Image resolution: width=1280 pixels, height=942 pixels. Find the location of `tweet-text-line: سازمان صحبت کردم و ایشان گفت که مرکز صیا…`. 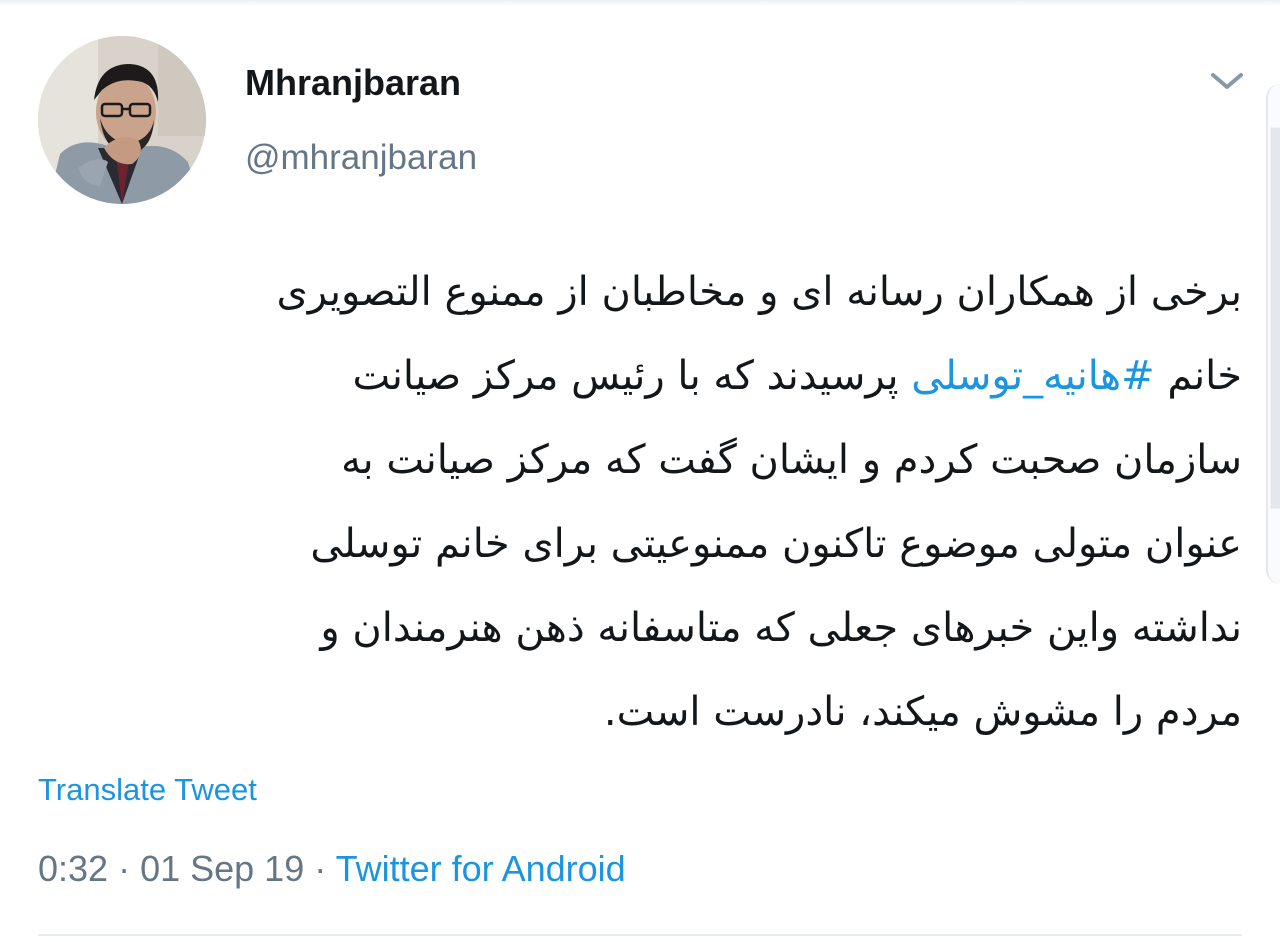

tweet-text-line: سازمان صحبت کردم و ایشان گفت که مرکز صیا… is located at coordinates (791, 460).